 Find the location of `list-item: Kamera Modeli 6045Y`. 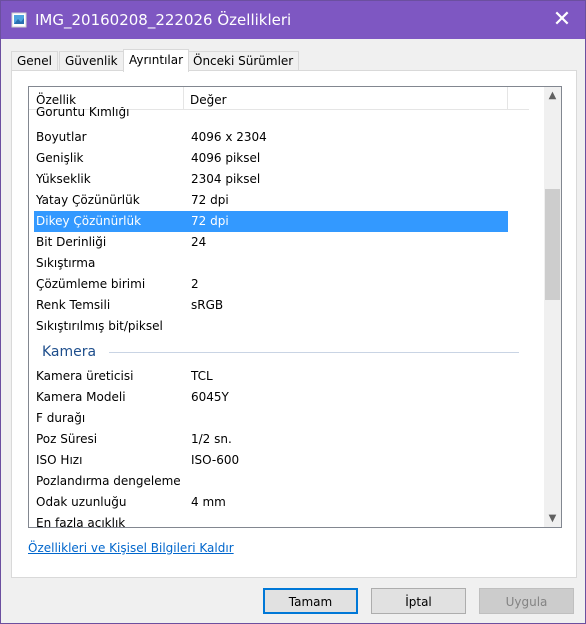

list-item: Kamera Modeli 6045Y is located at coordinates (271, 397).